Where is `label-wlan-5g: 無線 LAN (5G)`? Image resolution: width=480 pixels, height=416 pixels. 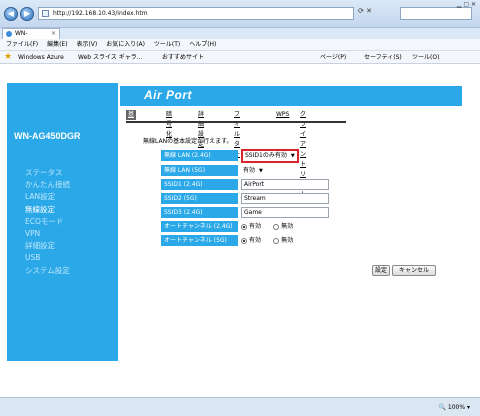 label-wlan-5g: 無線 LAN (5G) is located at coordinates (199, 170).